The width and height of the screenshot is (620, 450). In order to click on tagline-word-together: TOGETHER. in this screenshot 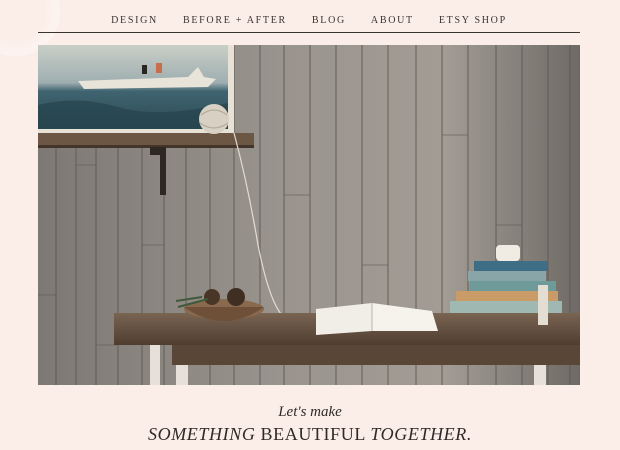, I will do `click(421, 434)`.